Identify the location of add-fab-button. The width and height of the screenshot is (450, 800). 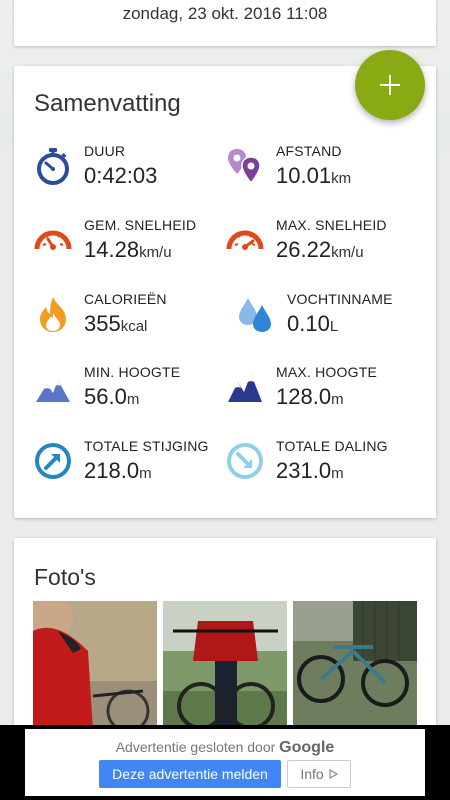
(390, 85).